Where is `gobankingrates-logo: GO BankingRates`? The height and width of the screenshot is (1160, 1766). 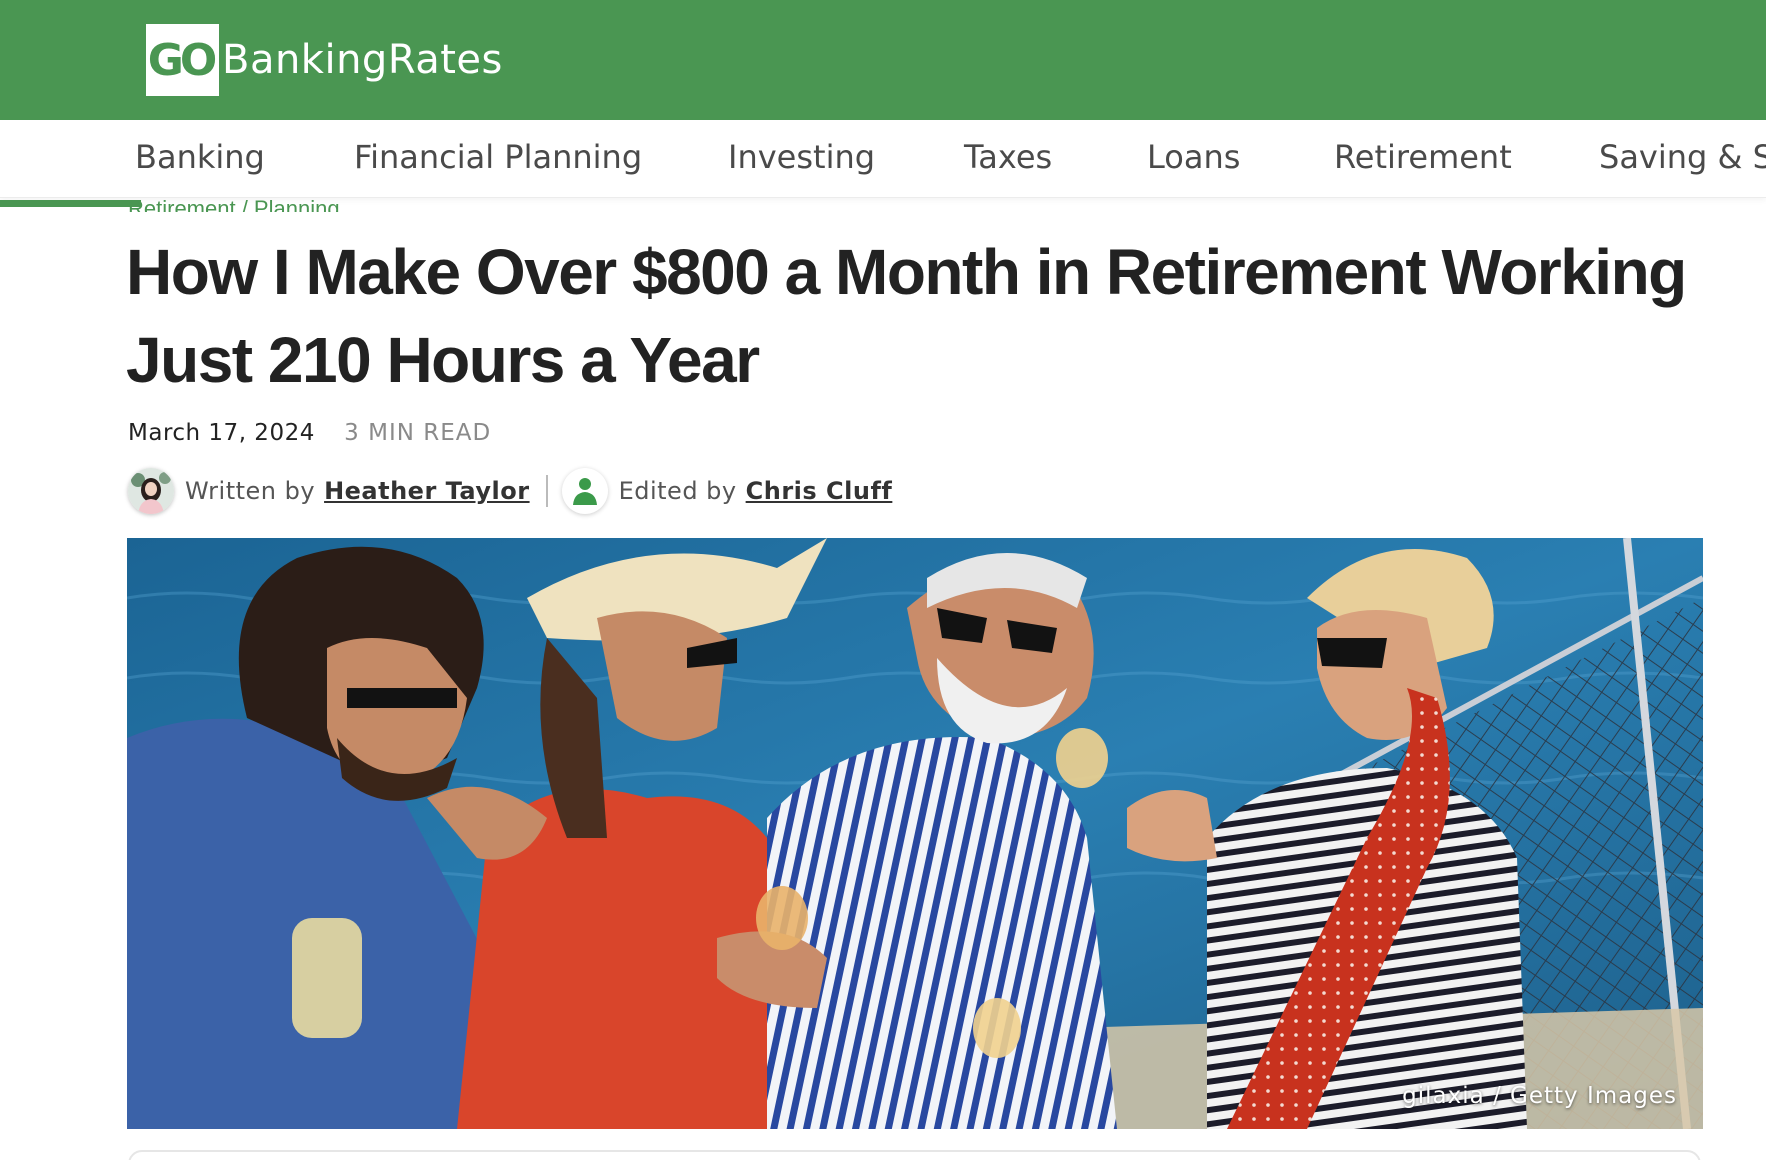 gobankingrates-logo: GO BankingRates is located at coordinates (324, 60).